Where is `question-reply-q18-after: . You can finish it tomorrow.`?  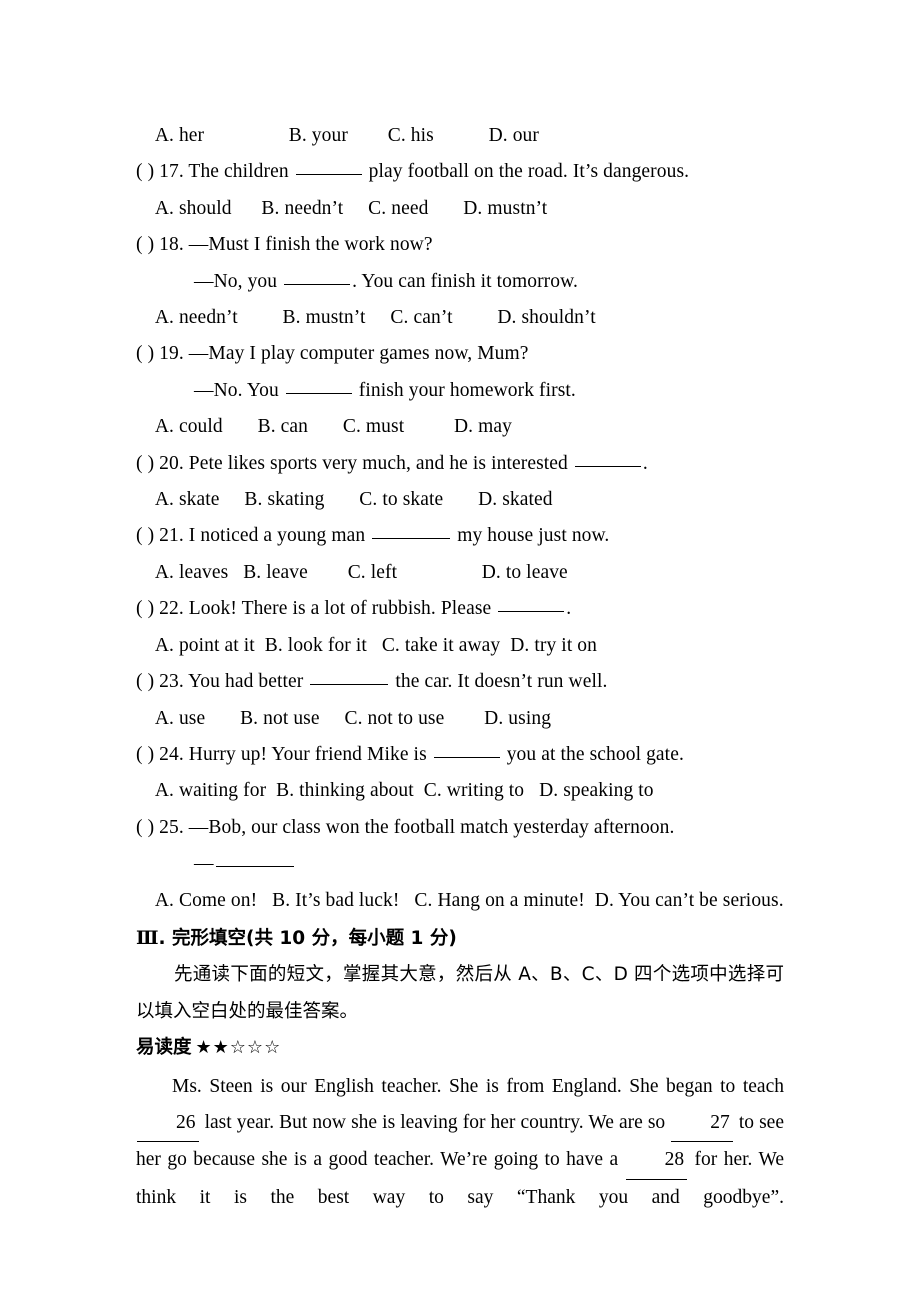 question-reply-q18-after: . You can finish it tomorrow. is located at coordinates (465, 281).